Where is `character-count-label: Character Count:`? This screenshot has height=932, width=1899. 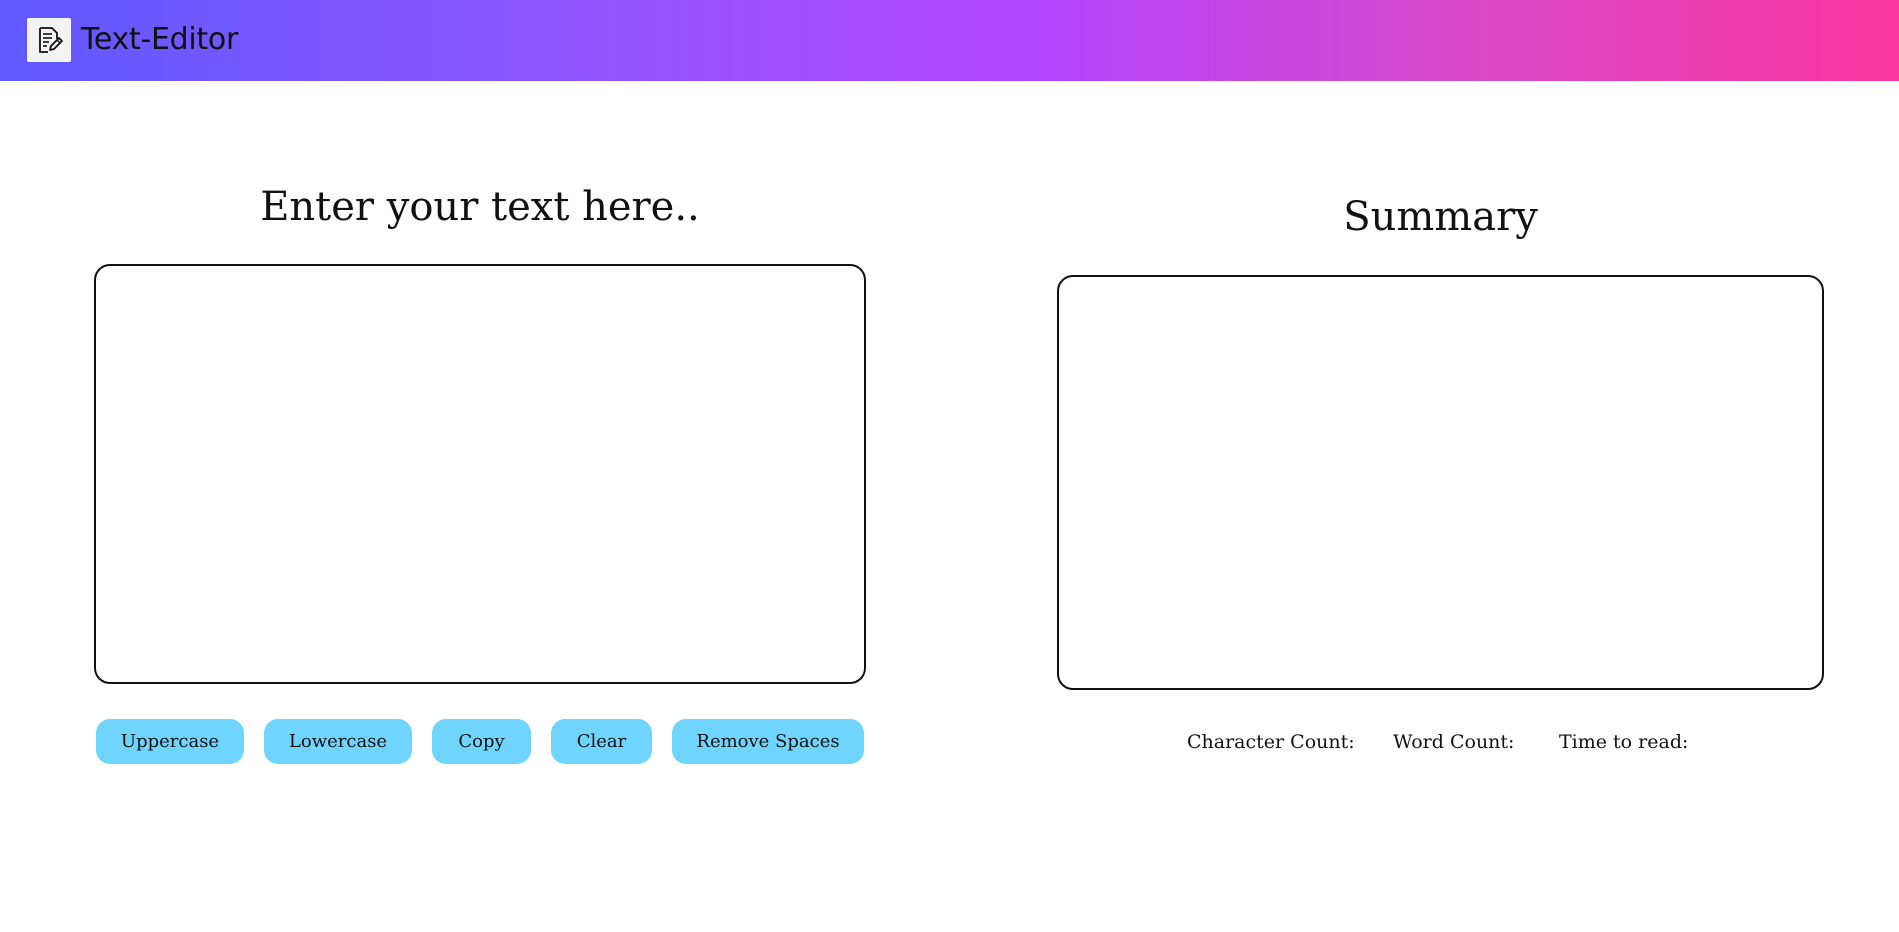 character-count-label: Character Count: is located at coordinates (1271, 742).